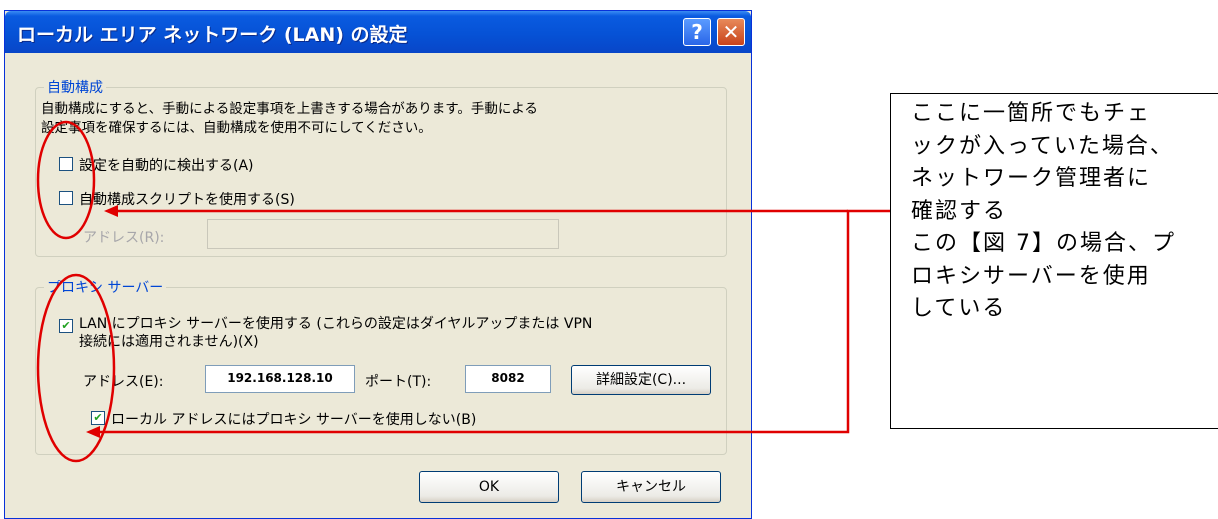 The height and width of the screenshot is (519, 1218). What do you see at coordinates (93, 432) in the screenshot?
I see `arrow-head-lower` at bounding box center [93, 432].